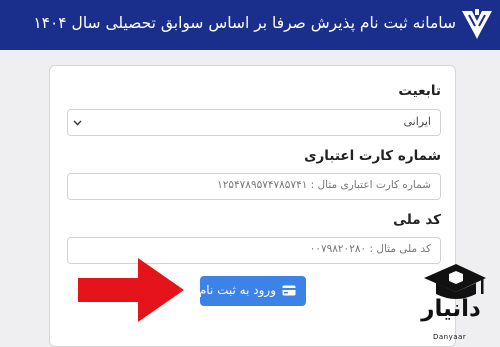 Image resolution: width=500 pixels, height=347 pixels. I want to click on watermark-subtext: Danyaar, so click(450, 337).